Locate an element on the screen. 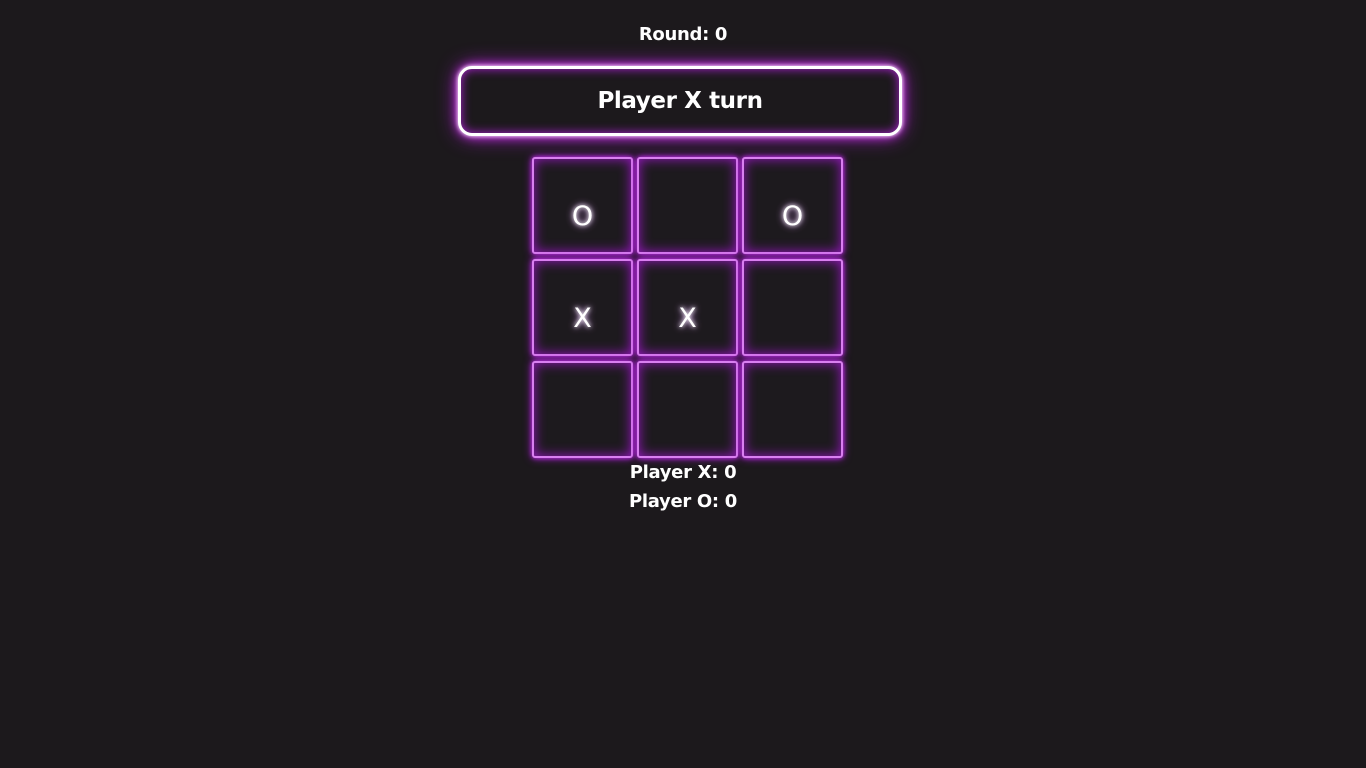 The width and height of the screenshot is (1366, 768). board-cell-4: X is located at coordinates (582, 307).